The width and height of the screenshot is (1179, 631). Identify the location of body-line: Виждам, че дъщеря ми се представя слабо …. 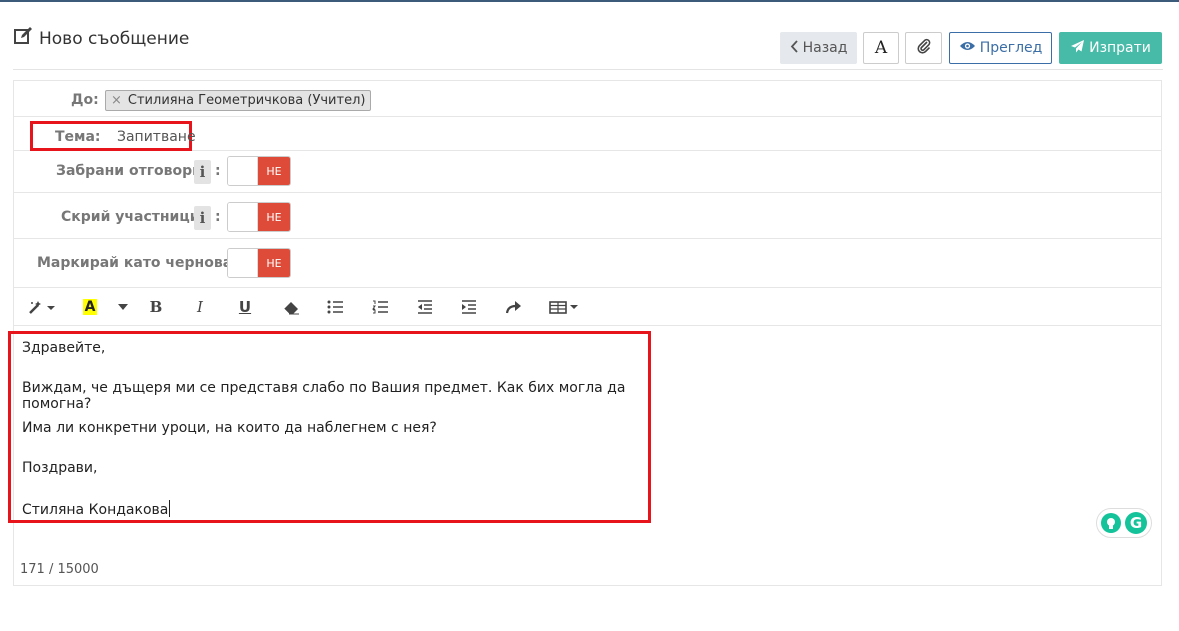
(324, 396).